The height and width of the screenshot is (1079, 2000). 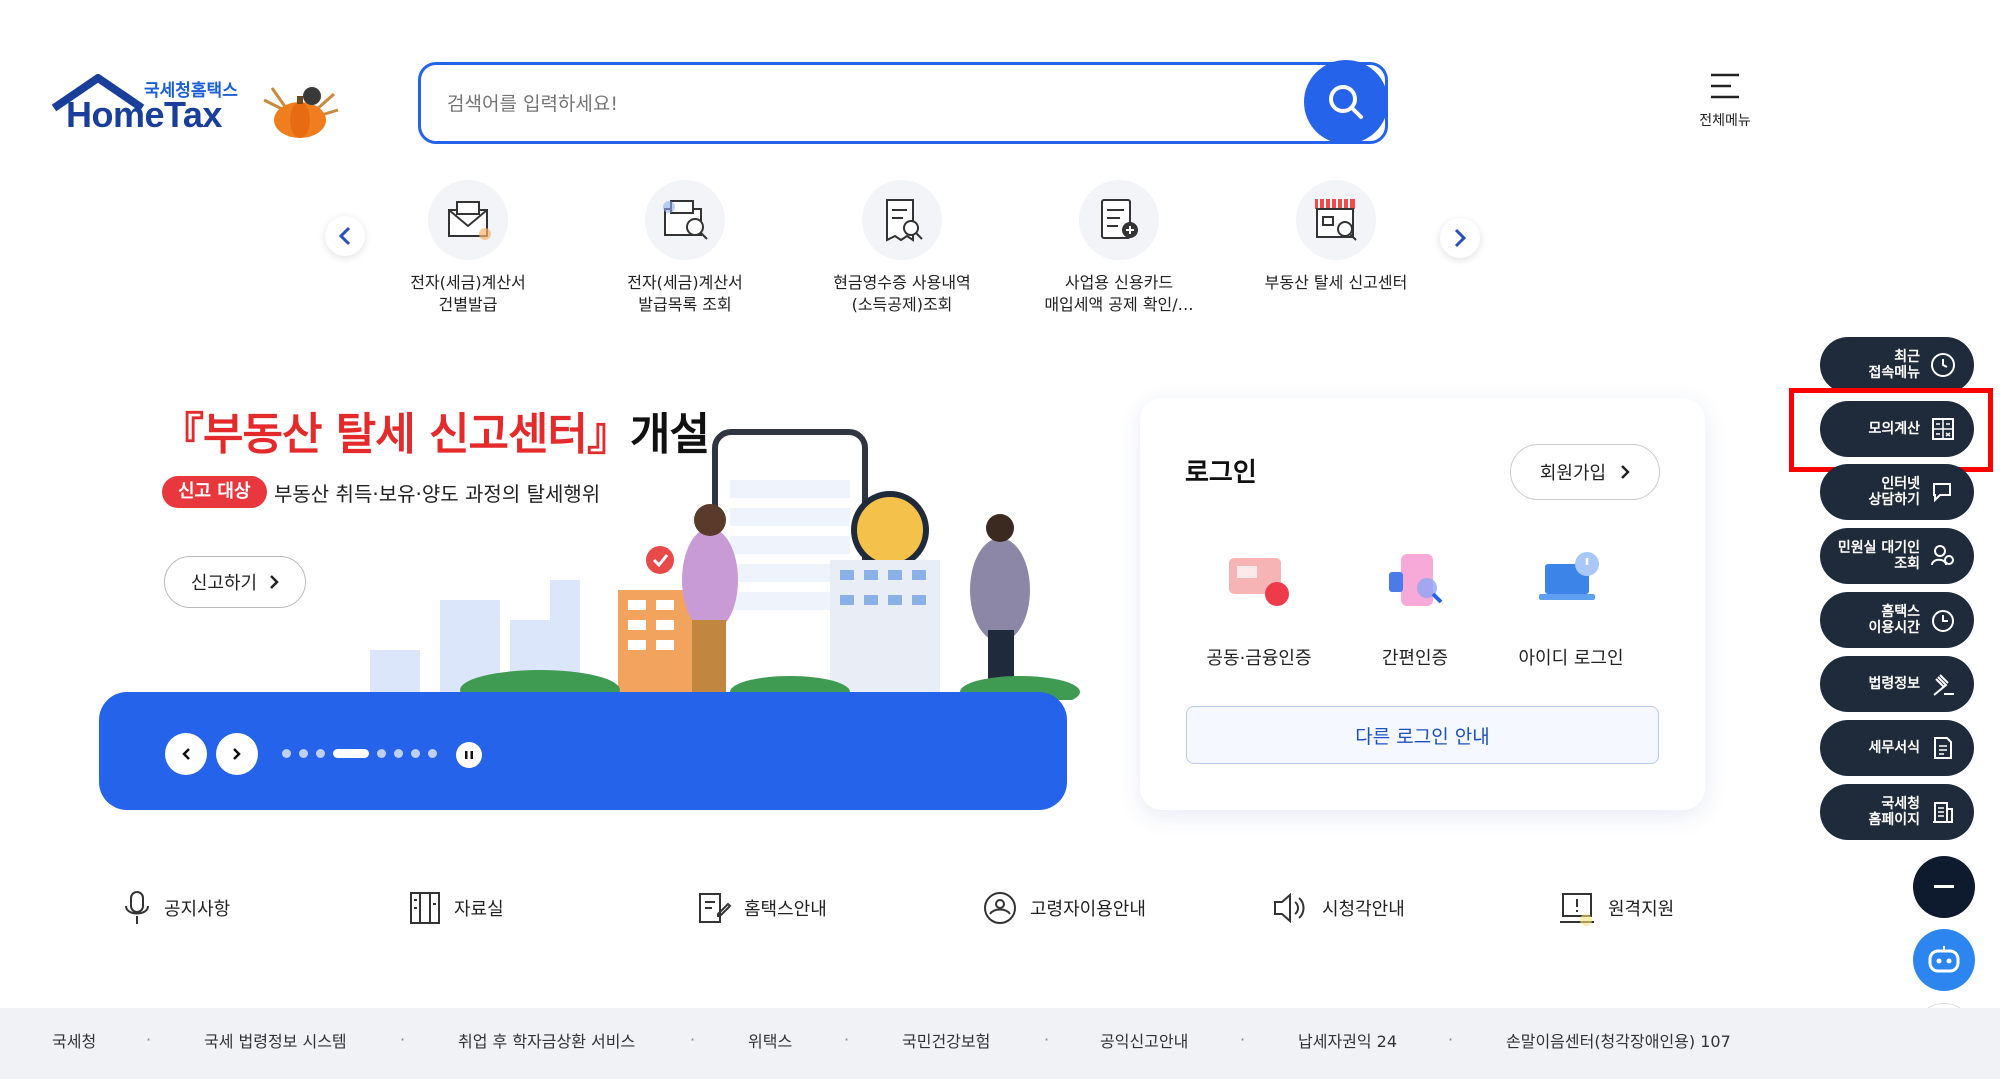 I want to click on report-button: 신고하기, so click(x=235, y=582).